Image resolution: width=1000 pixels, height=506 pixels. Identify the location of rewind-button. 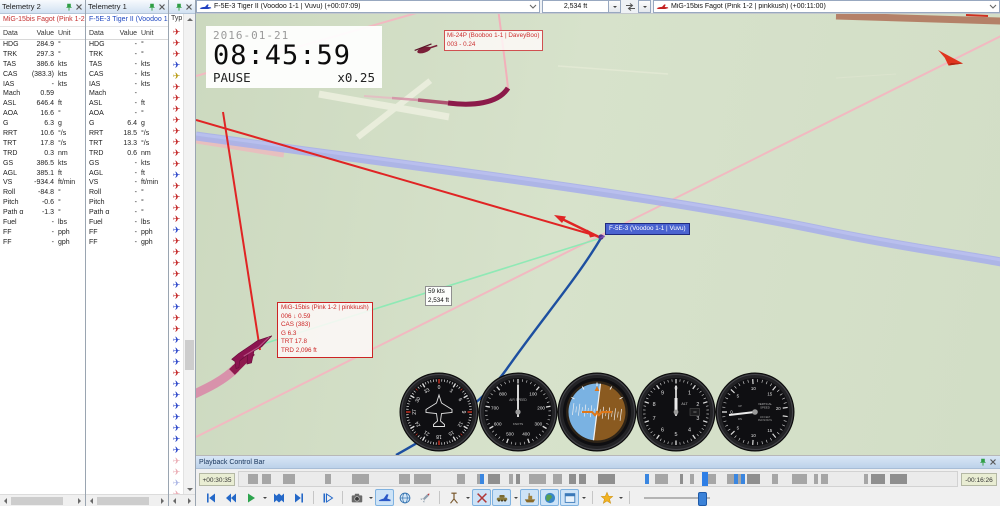
(230, 497).